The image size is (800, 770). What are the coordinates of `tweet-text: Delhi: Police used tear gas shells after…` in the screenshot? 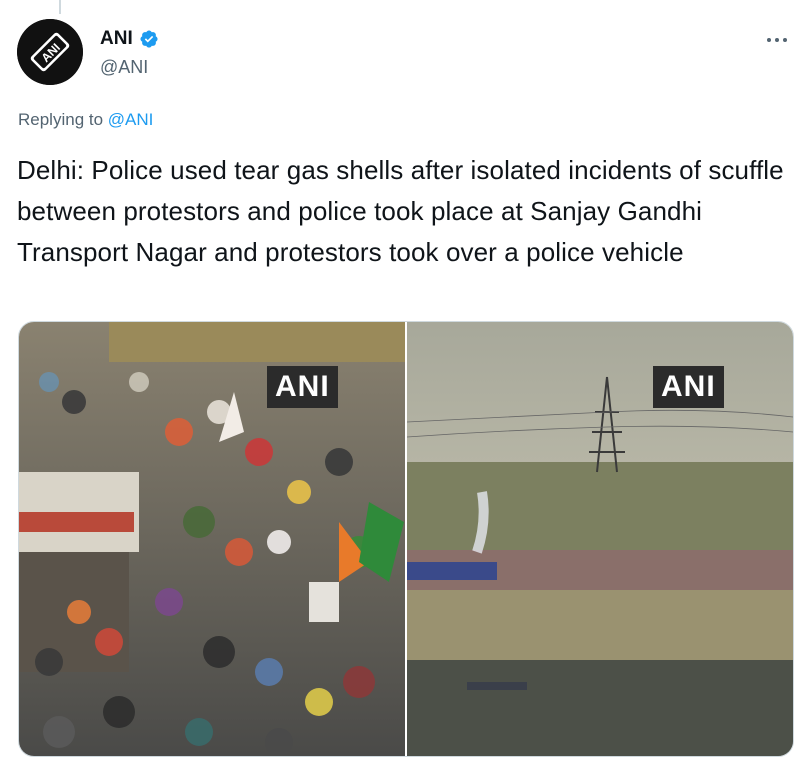 It's located at (400, 211).